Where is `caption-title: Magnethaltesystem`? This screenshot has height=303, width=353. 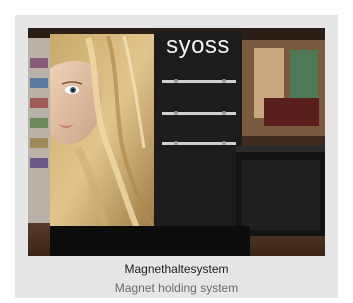 caption-title: Magnethaltesystem is located at coordinates (176, 269).